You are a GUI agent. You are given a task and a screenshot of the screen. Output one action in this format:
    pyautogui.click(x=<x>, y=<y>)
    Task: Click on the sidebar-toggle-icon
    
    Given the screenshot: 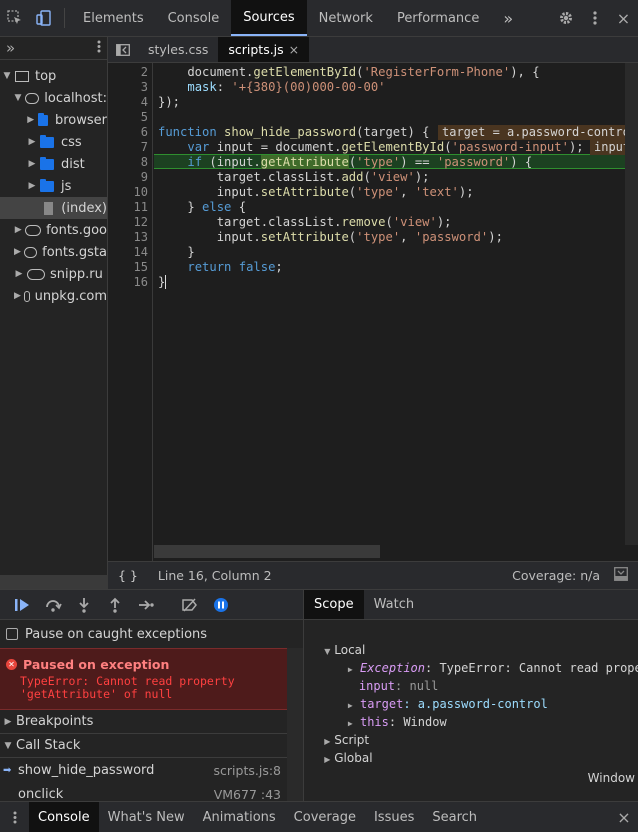 What is the action you would take?
    pyautogui.click(x=621, y=575)
    